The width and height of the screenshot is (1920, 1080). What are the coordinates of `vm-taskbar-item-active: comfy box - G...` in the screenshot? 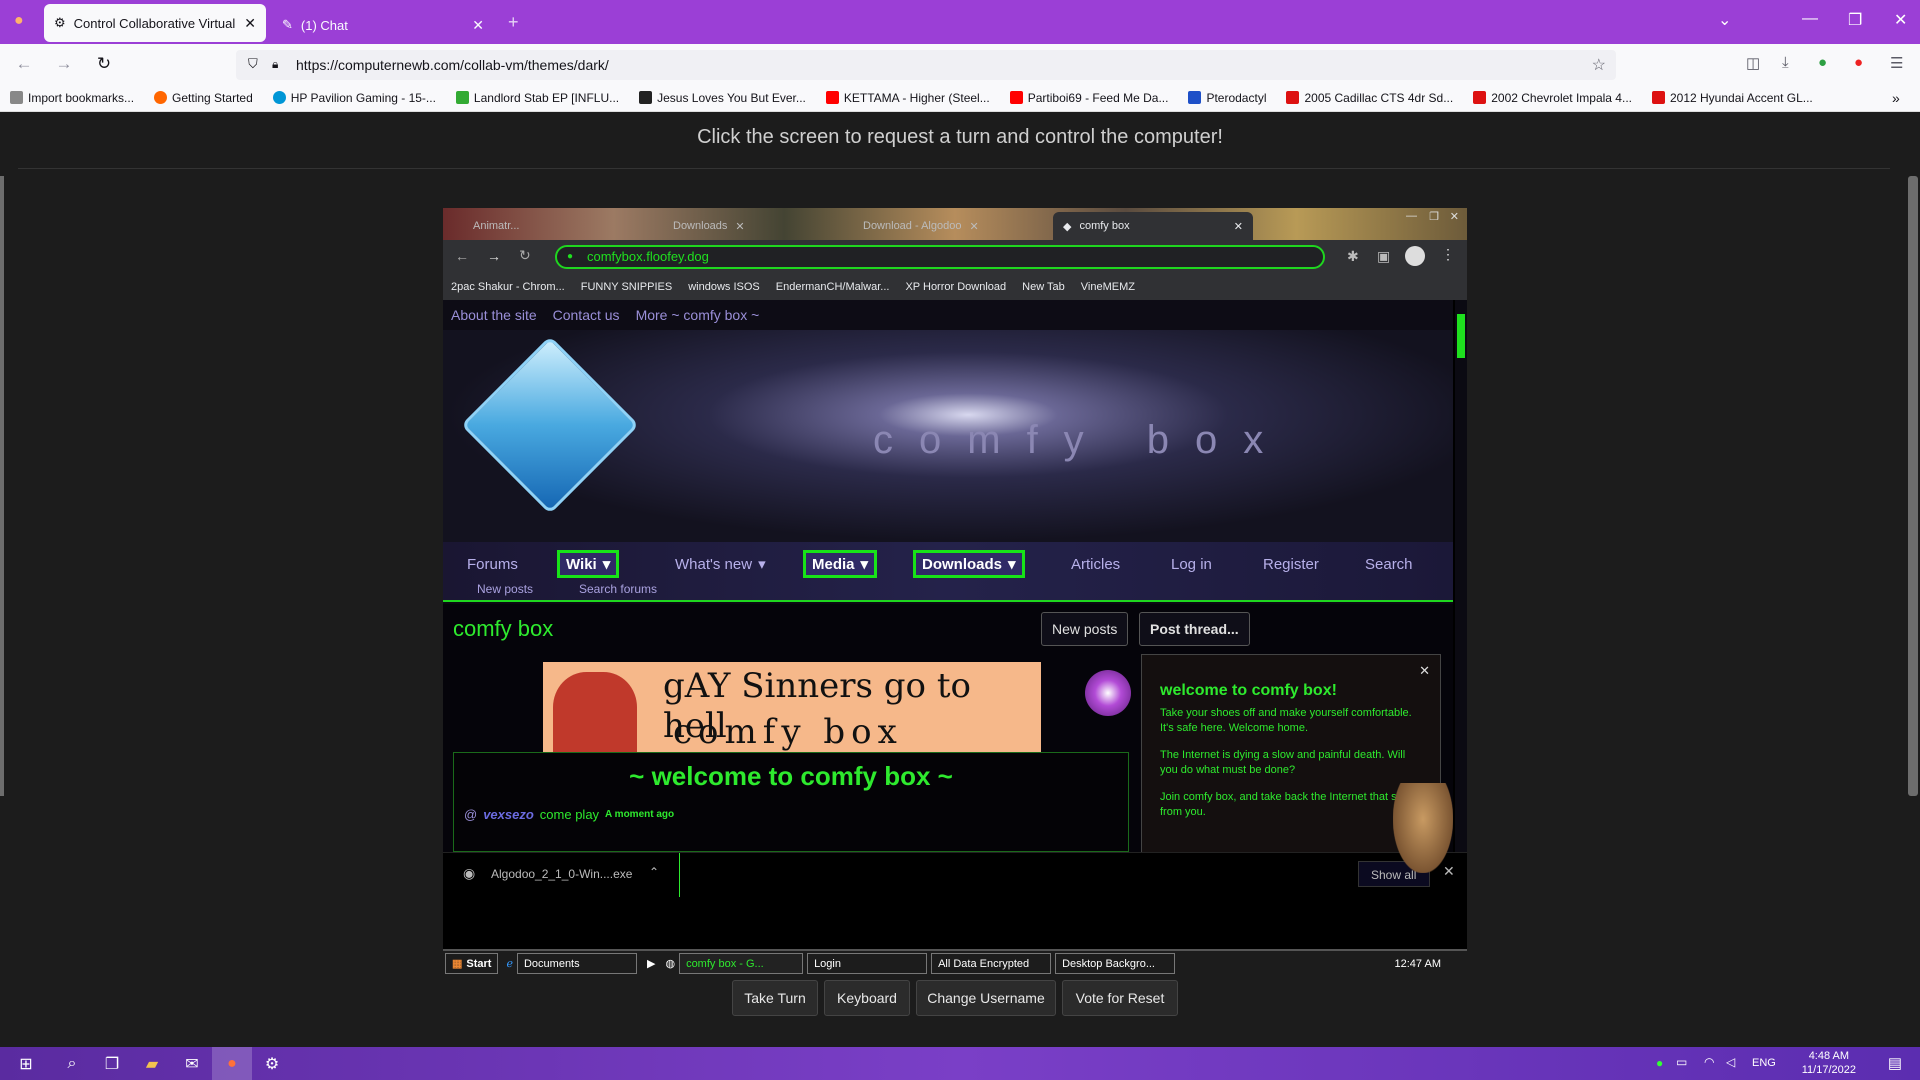 It's located at (741, 963).